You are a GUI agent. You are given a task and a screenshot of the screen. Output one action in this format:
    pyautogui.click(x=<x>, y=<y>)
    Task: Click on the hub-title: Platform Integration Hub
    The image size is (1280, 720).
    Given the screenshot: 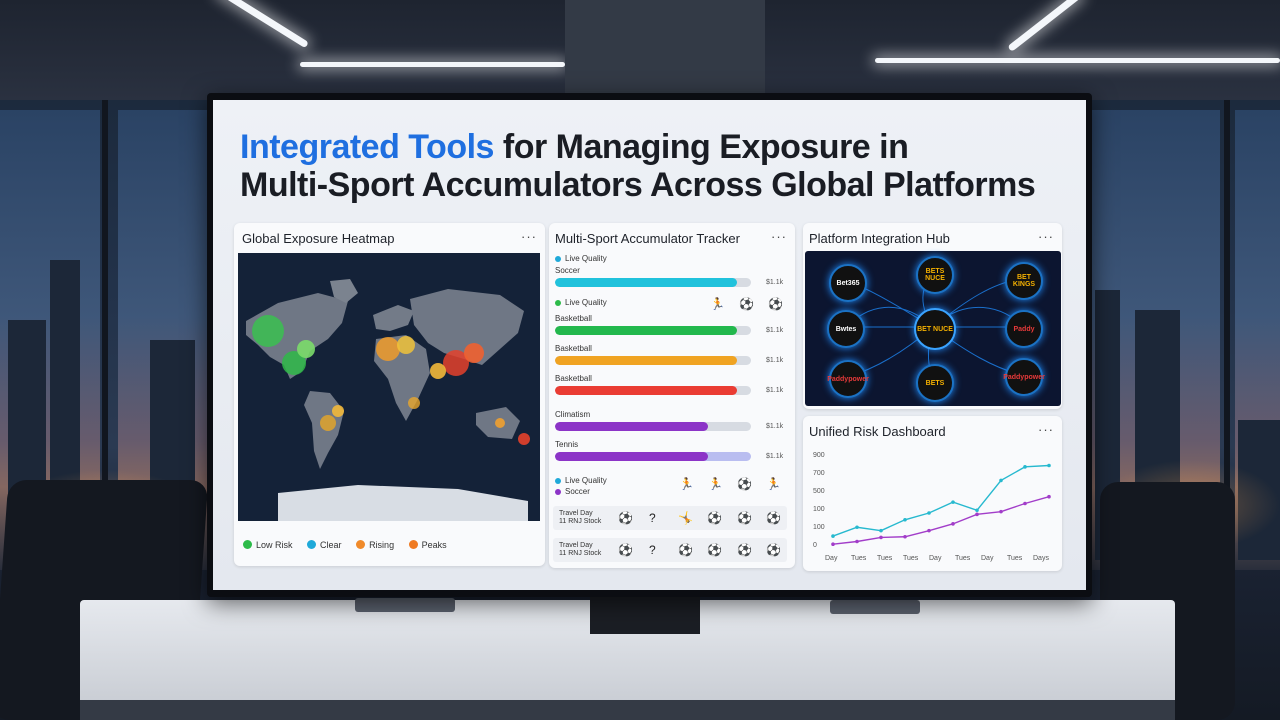 What is the action you would take?
    pyautogui.click(x=879, y=238)
    